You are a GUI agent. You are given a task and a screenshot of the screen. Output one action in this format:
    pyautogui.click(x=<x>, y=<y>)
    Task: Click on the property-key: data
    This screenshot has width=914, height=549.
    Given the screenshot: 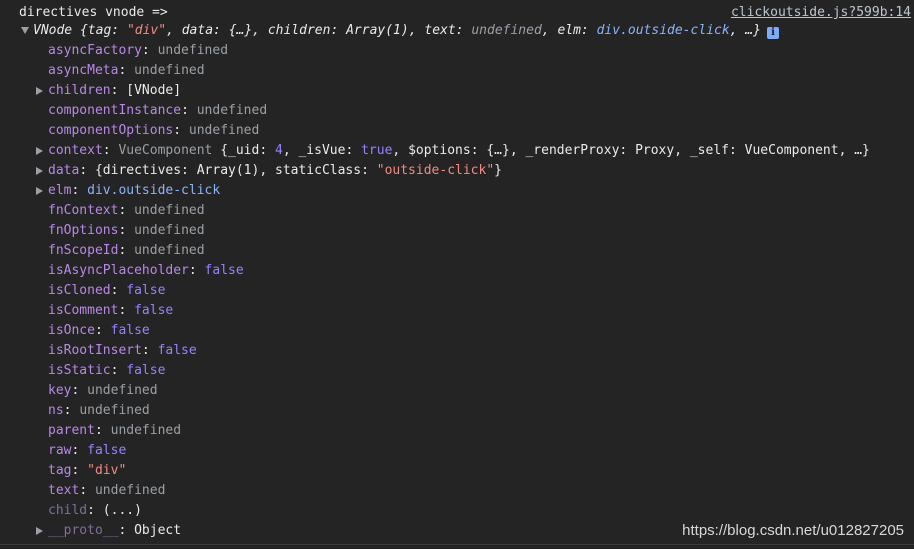 What is the action you would take?
    pyautogui.click(x=64, y=170)
    